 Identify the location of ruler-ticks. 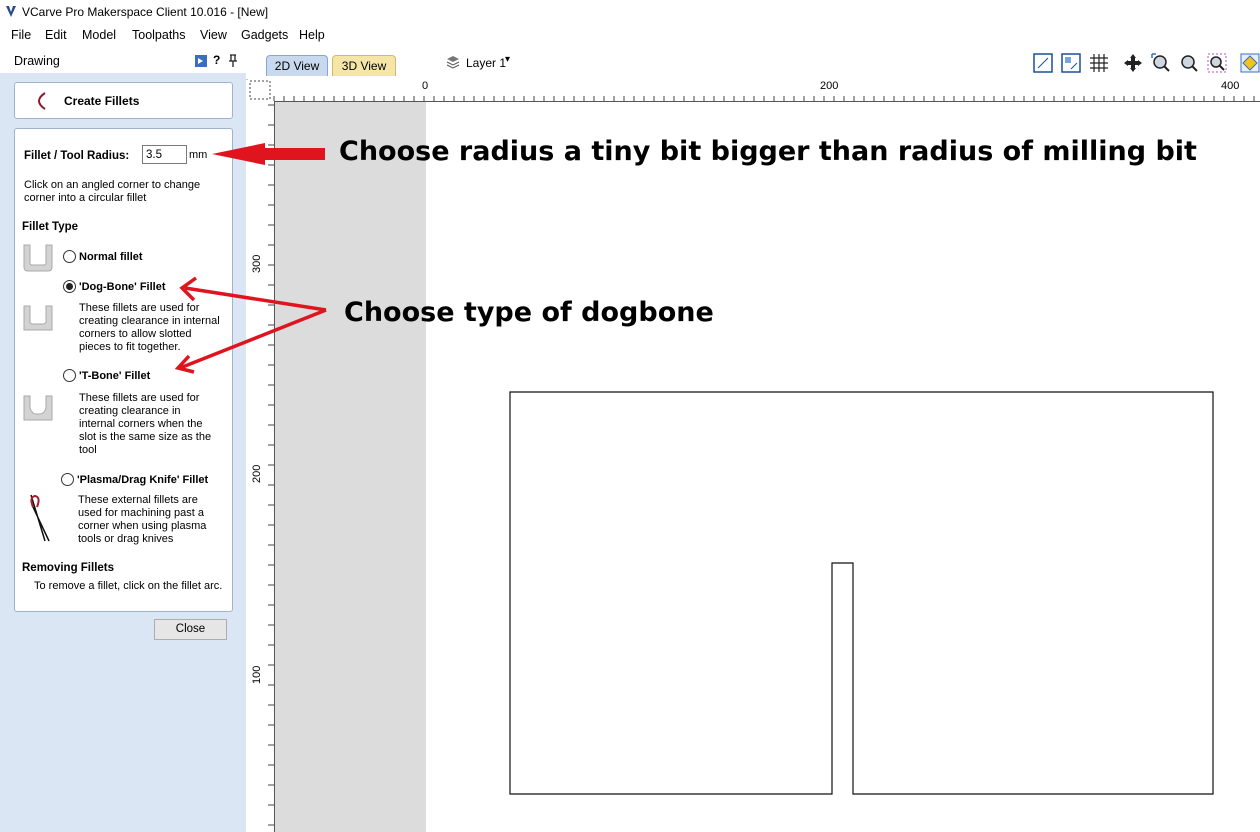
(752, 90).